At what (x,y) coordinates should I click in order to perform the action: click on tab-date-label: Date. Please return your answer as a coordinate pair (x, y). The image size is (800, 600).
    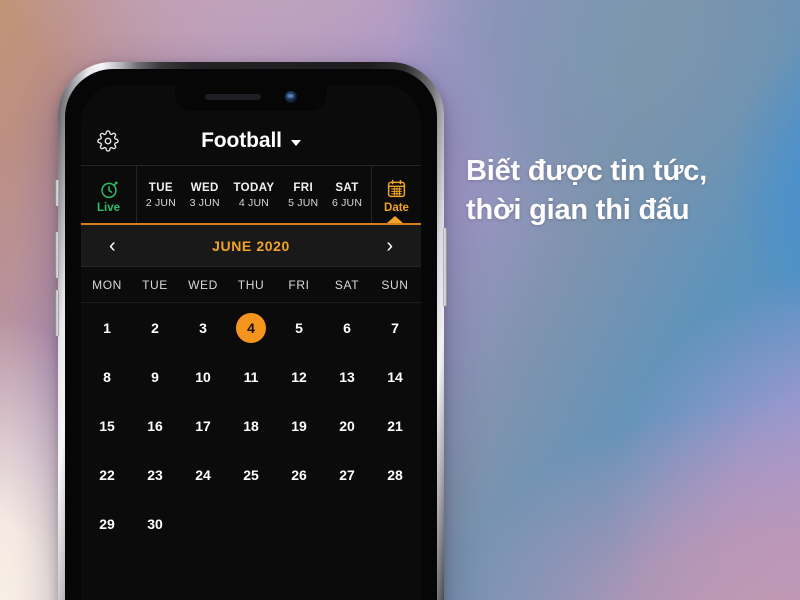
    Looking at the image, I should click on (396, 207).